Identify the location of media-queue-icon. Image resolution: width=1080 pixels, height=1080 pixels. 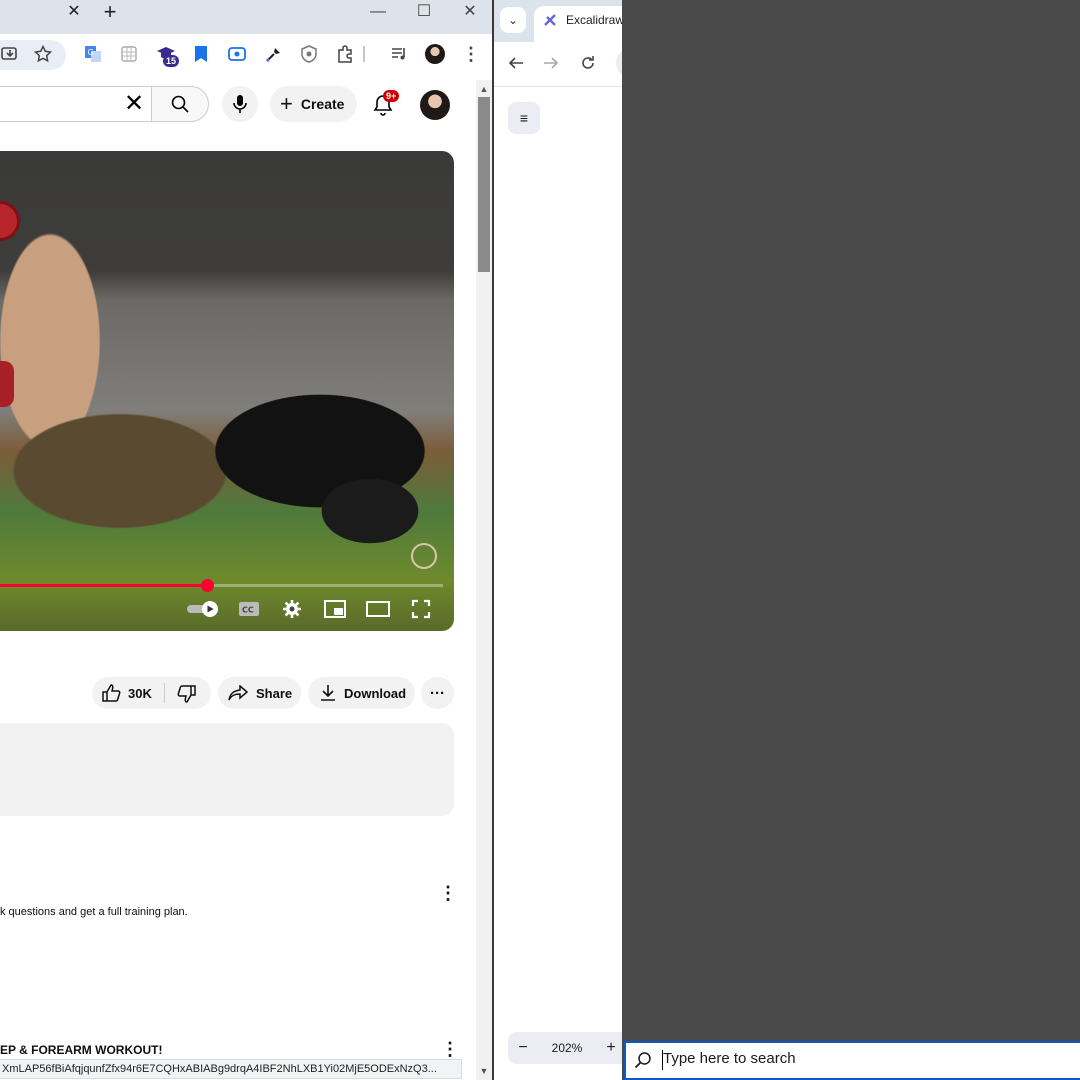
(399, 54).